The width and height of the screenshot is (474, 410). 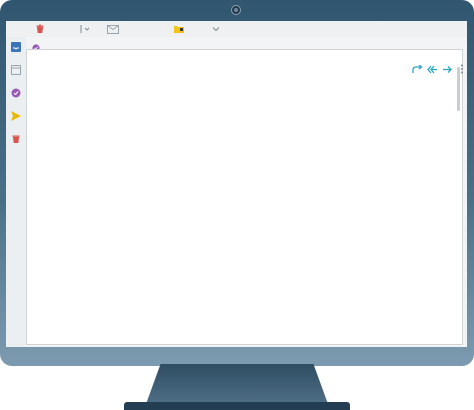 What do you see at coordinates (458, 89) in the screenshot?
I see `scrollbar` at bounding box center [458, 89].